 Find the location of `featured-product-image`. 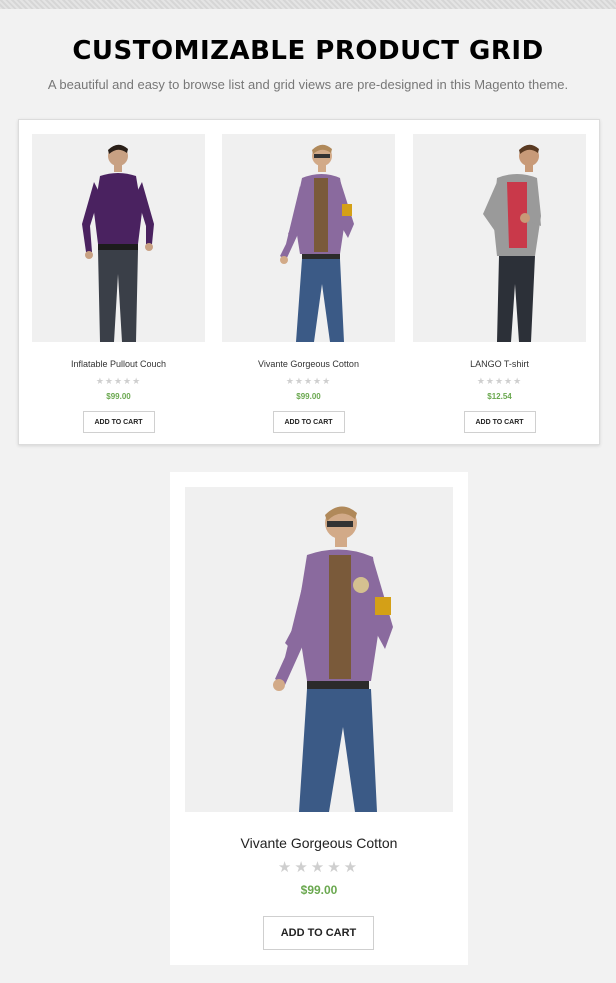

featured-product-image is located at coordinates (319, 649).